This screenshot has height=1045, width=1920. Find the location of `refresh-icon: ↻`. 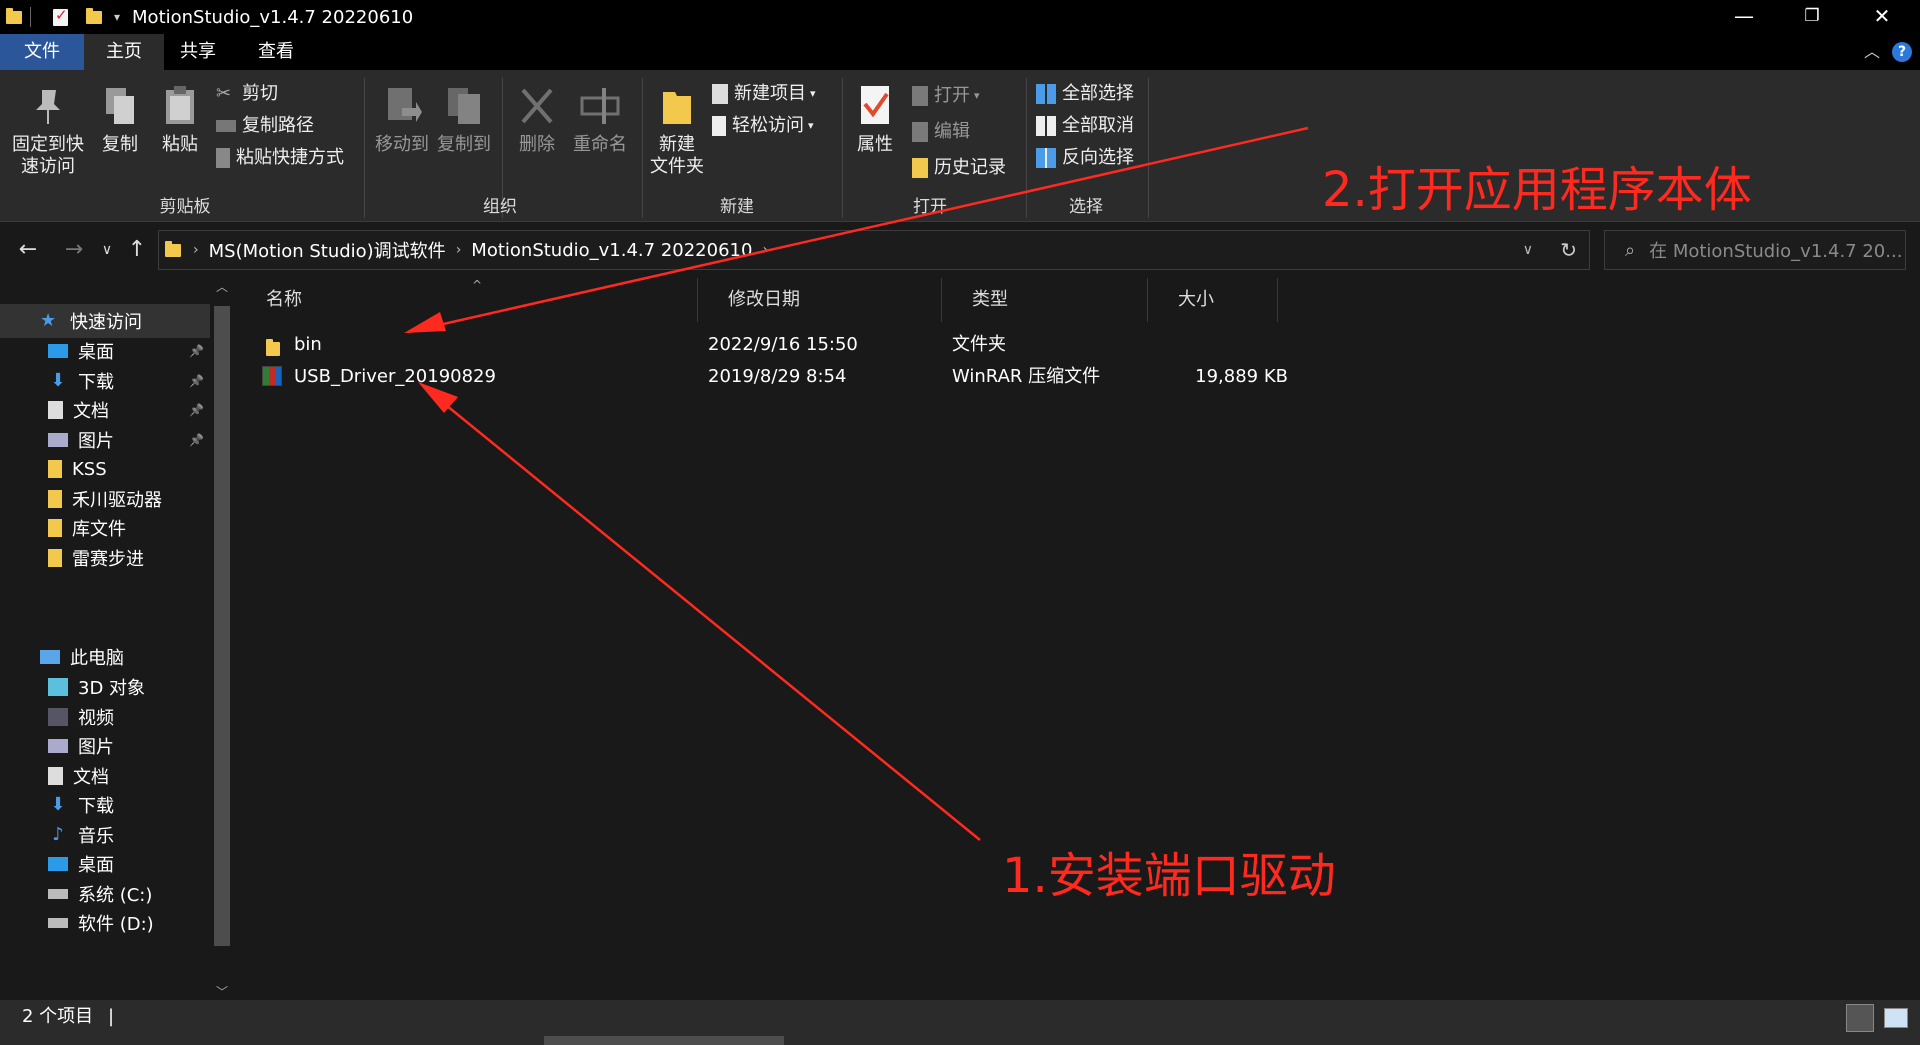

refresh-icon: ↻ is located at coordinates (1568, 250).